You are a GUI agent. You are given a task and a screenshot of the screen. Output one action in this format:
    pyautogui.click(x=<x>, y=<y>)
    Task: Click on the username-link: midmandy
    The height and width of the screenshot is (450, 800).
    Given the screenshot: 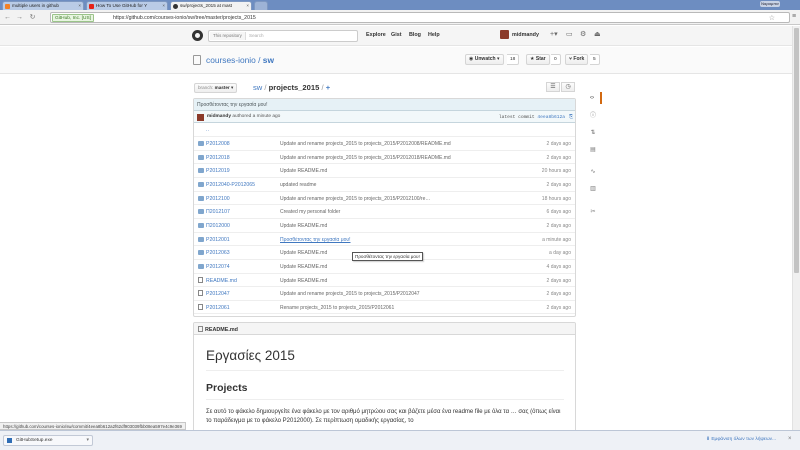 What is the action you would take?
    pyautogui.click(x=525, y=35)
    